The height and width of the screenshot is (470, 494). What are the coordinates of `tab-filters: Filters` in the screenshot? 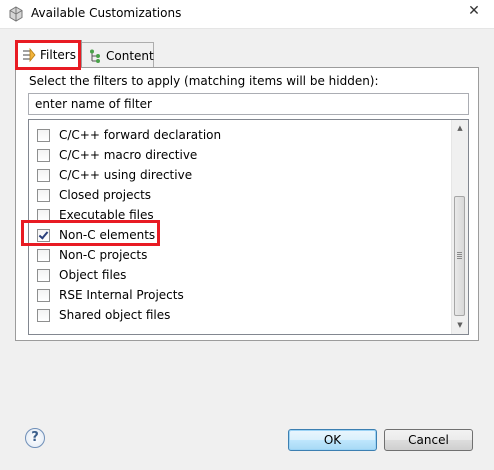 It's located at (48, 54).